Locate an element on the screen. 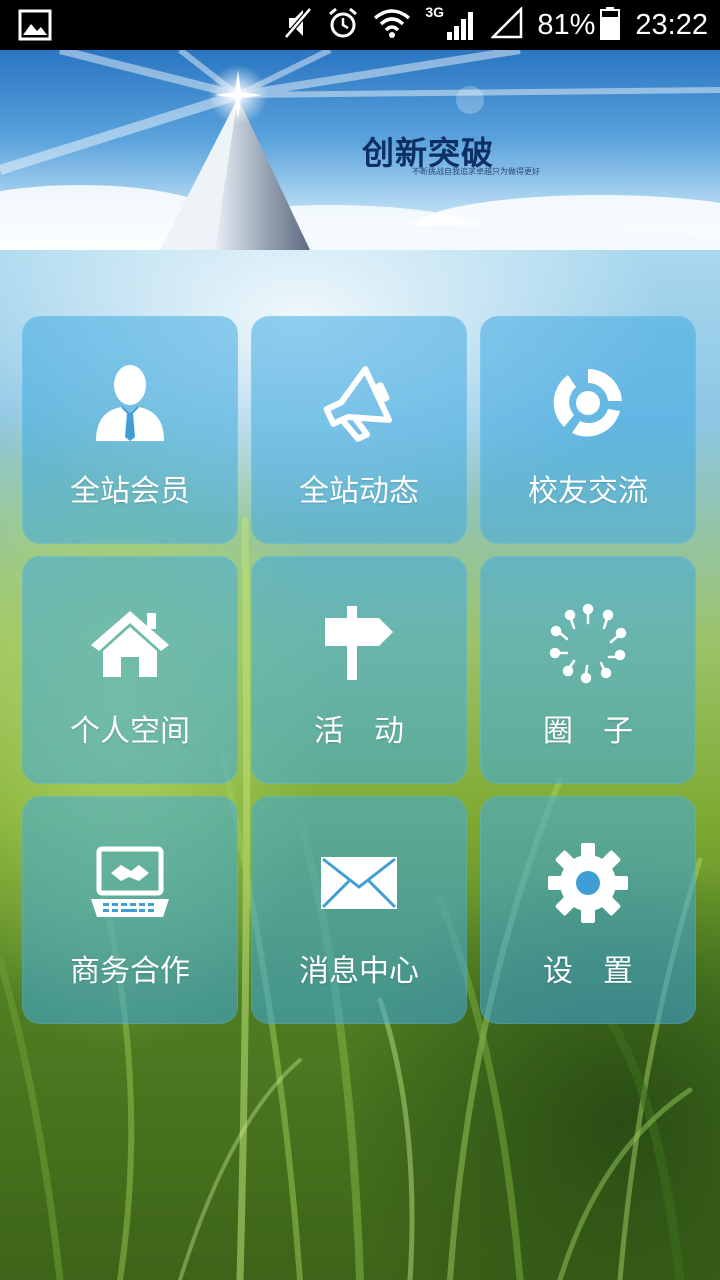 This screenshot has width=720, height=1280. menu-tile-activities: 活 动 is located at coordinates (359, 670).